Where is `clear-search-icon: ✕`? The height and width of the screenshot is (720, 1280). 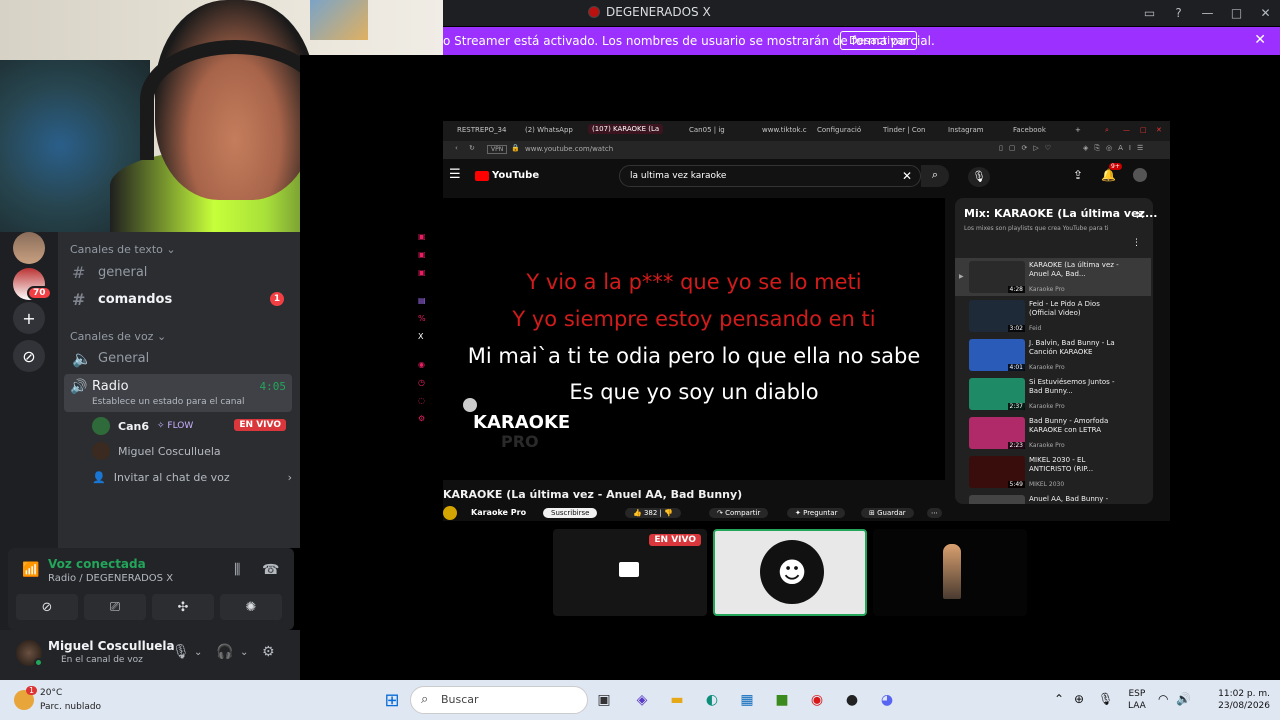
clear-search-icon: ✕ is located at coordinates (907, 176).